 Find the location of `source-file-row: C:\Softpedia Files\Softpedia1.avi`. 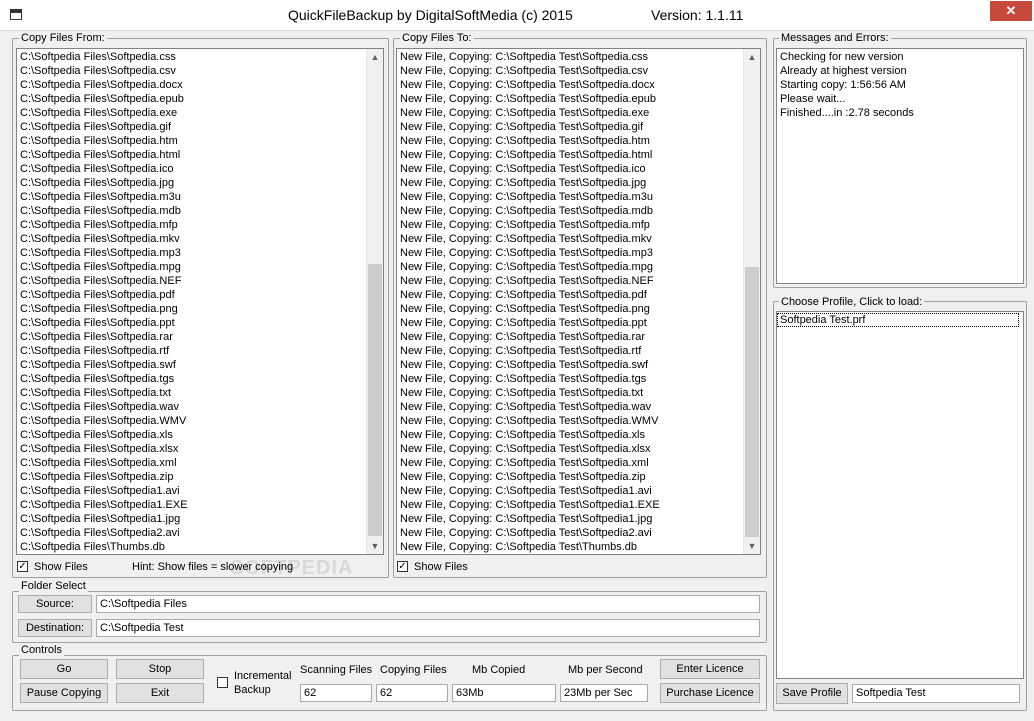

source-file-row: C:\Softpedia Files\Softpedia1.avi is located at coordinates (200, 491).